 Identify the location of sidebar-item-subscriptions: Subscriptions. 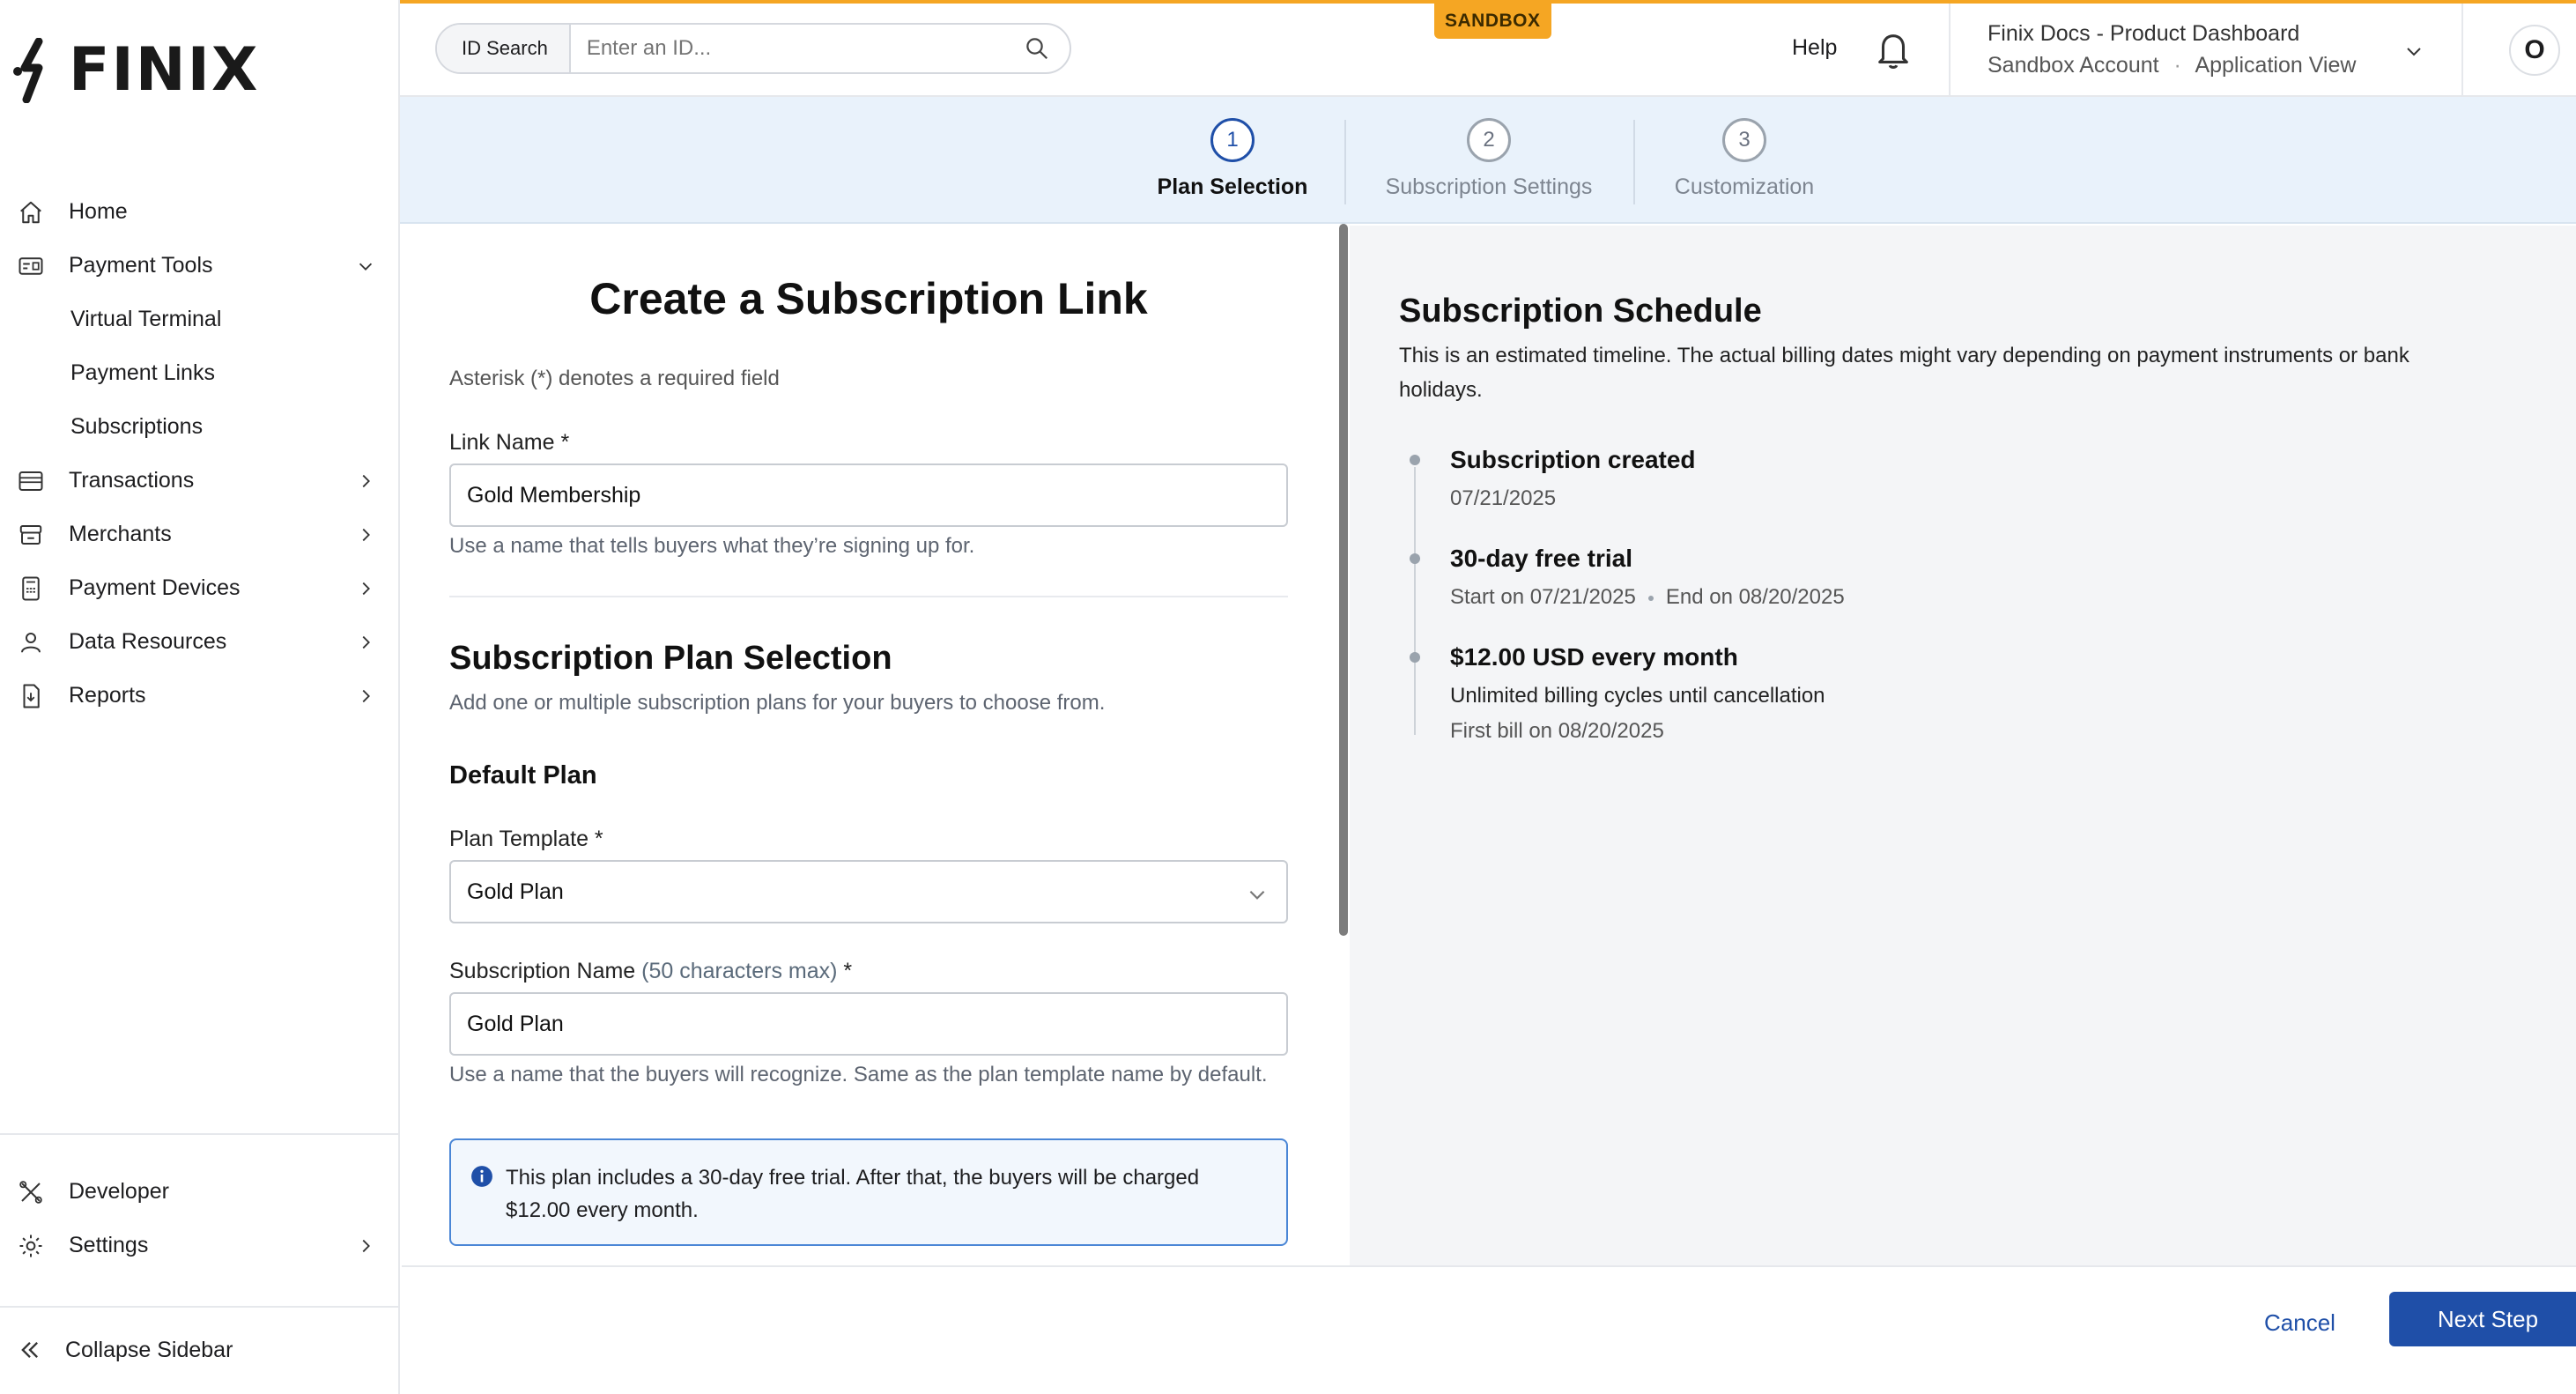
(199, 427).